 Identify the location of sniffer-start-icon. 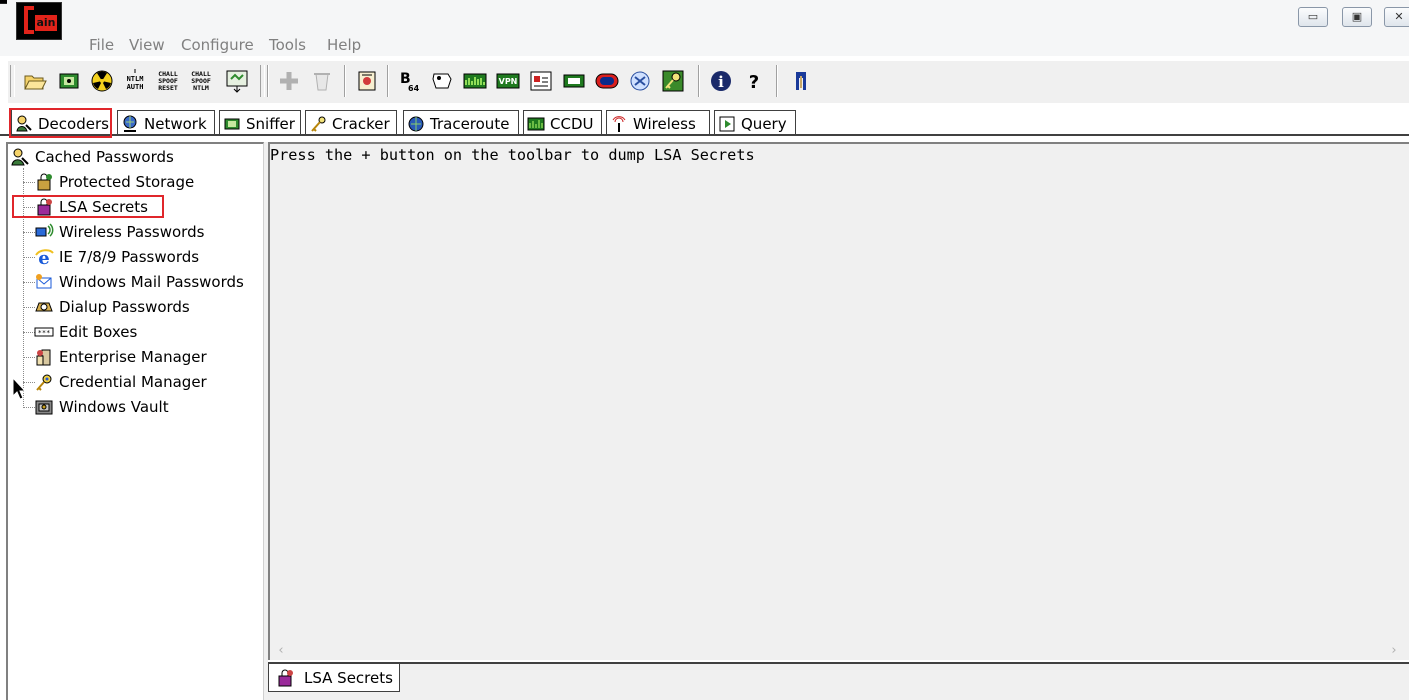
(69, 81).